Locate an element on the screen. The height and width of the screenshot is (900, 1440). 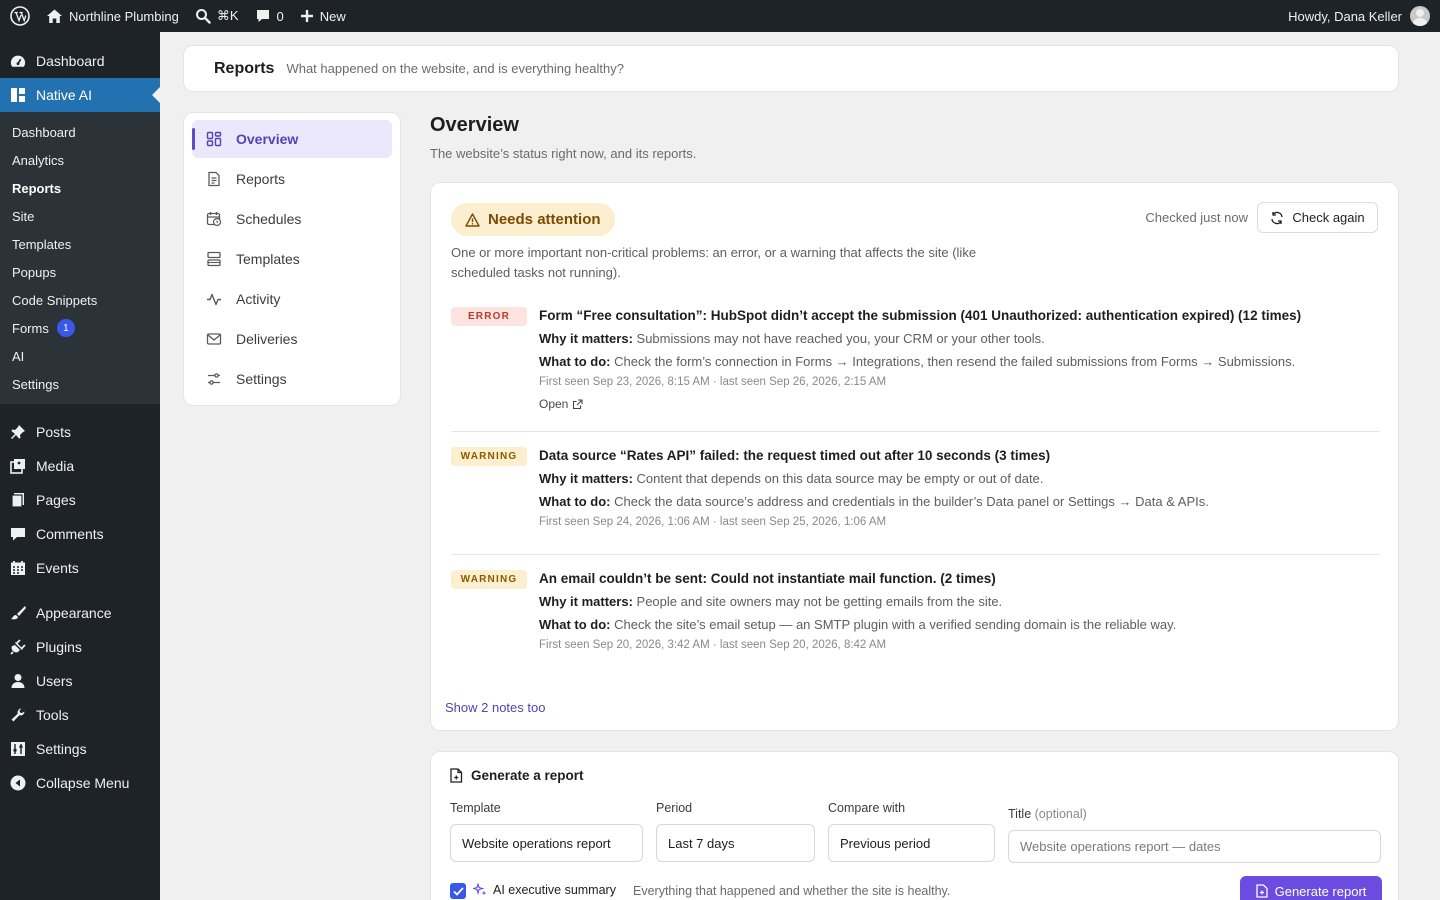
nav-deliveries: Deliveries is located at coordinates (292, 339).